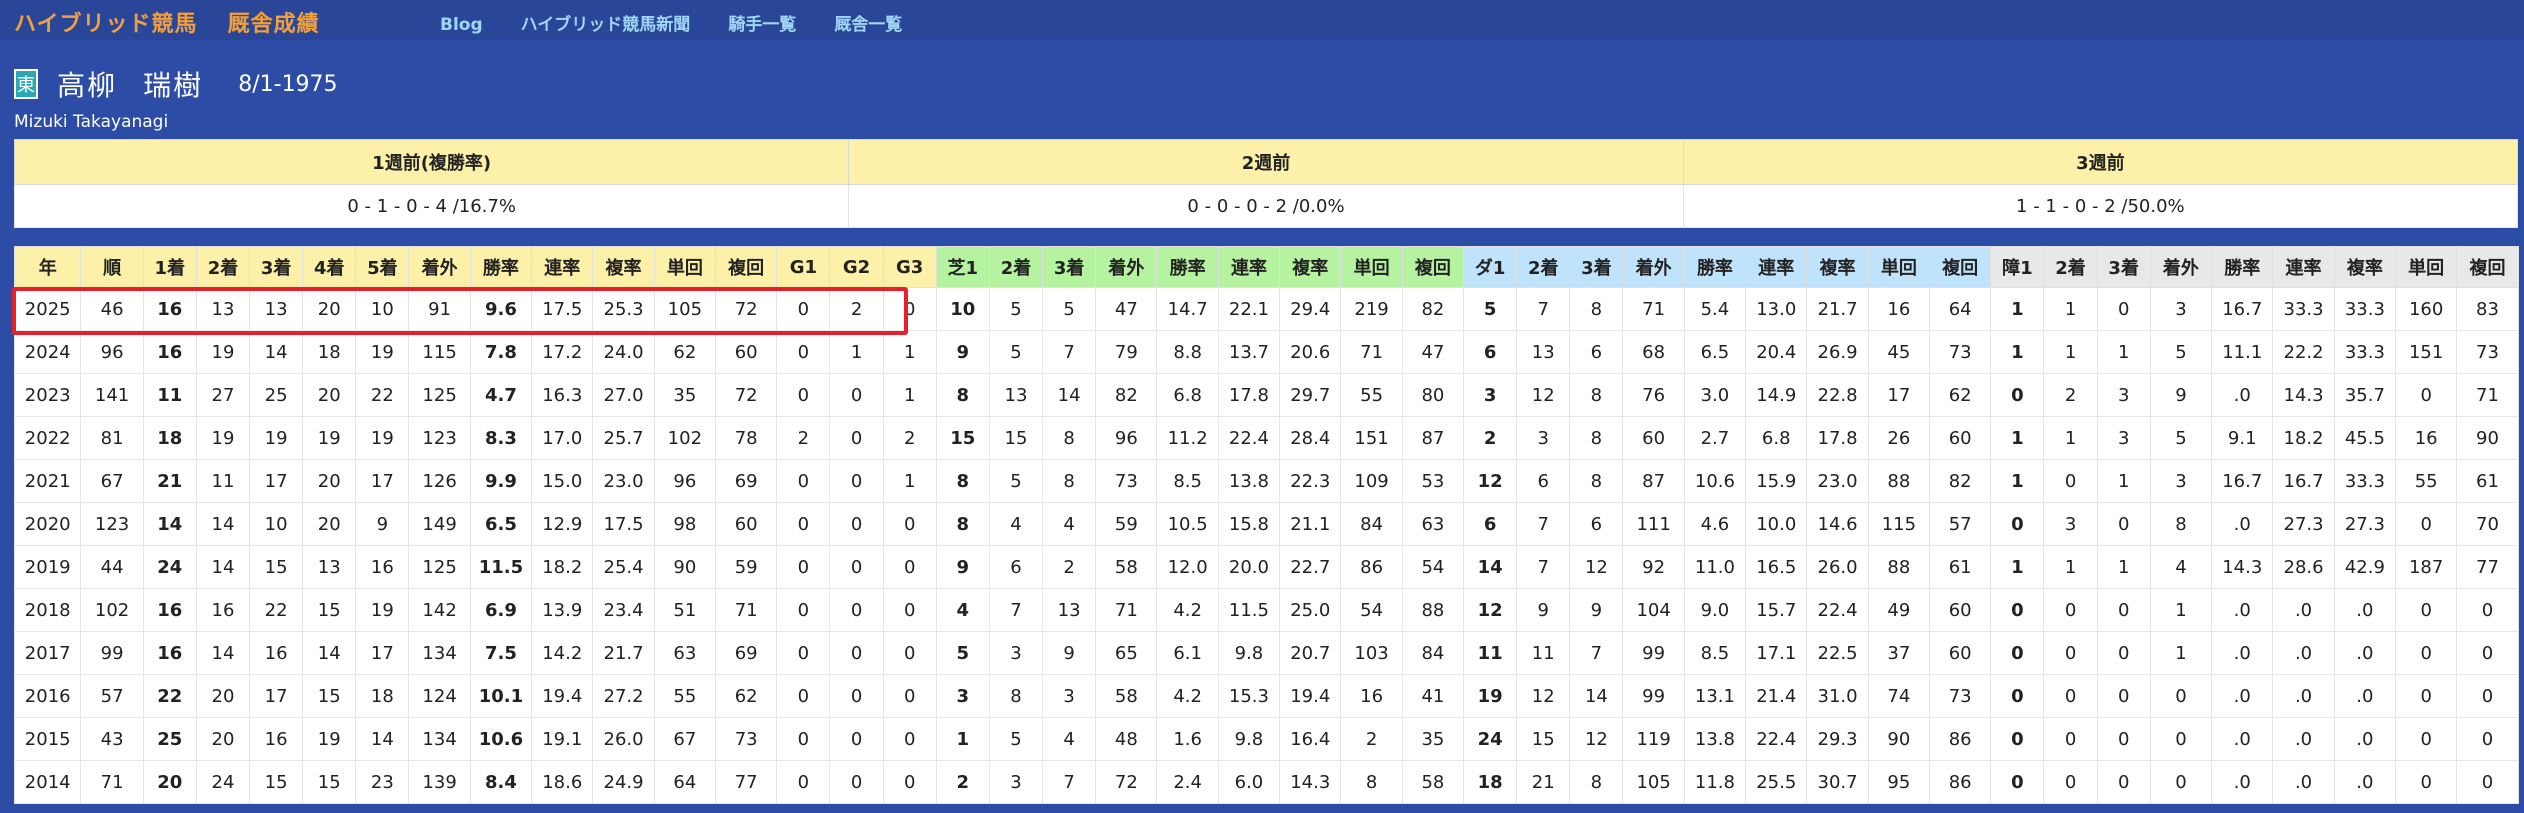  I want to click on stat-cell: 60, so click(1653, 438).